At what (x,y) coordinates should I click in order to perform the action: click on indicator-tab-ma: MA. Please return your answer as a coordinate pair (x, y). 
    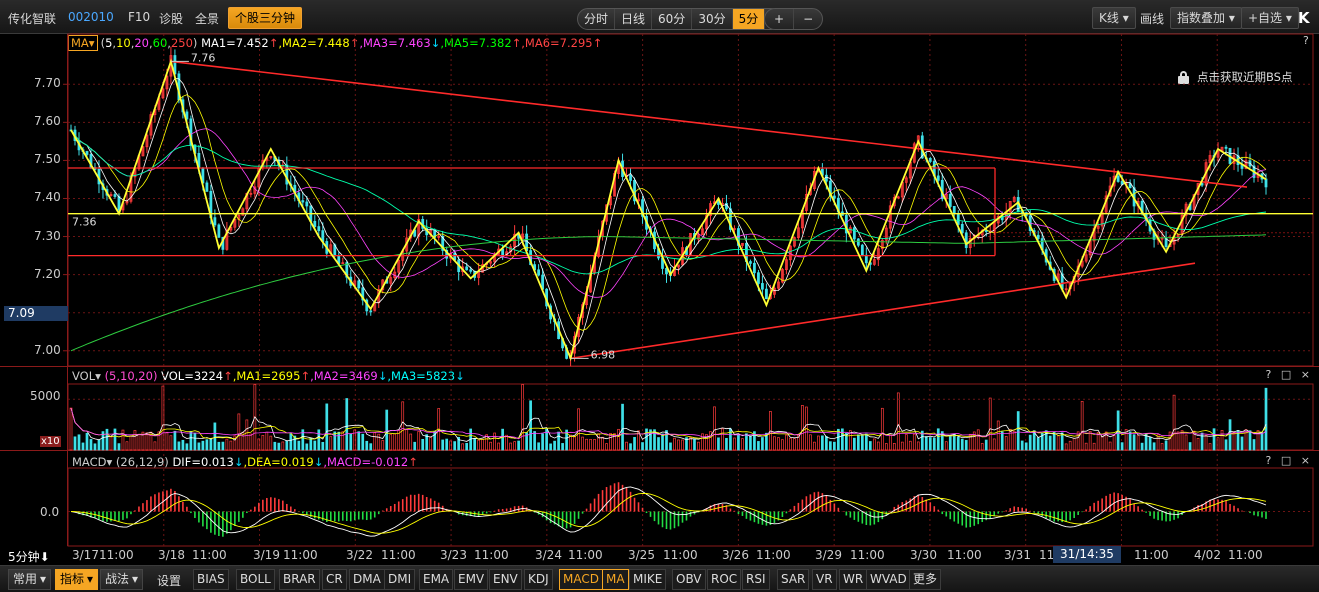
    Looking at the image, I should click on (615, 579).